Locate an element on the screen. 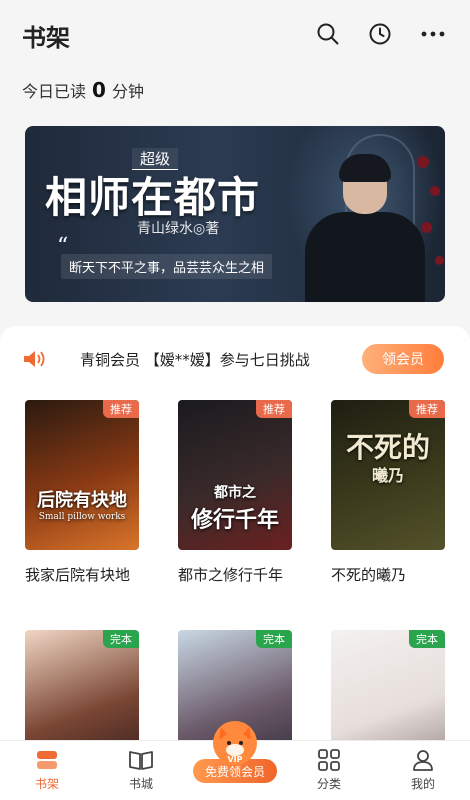 The height and width of the screenshot is (800, 470). reading-minutes: 0 is located at coordinates (99, 90).